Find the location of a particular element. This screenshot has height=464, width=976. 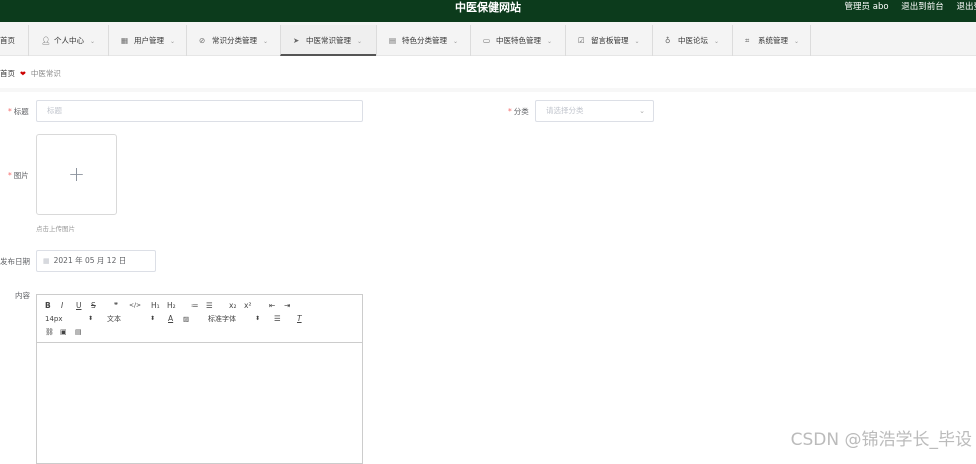

message-icon: ▭ is located at coordinates (487, 40).